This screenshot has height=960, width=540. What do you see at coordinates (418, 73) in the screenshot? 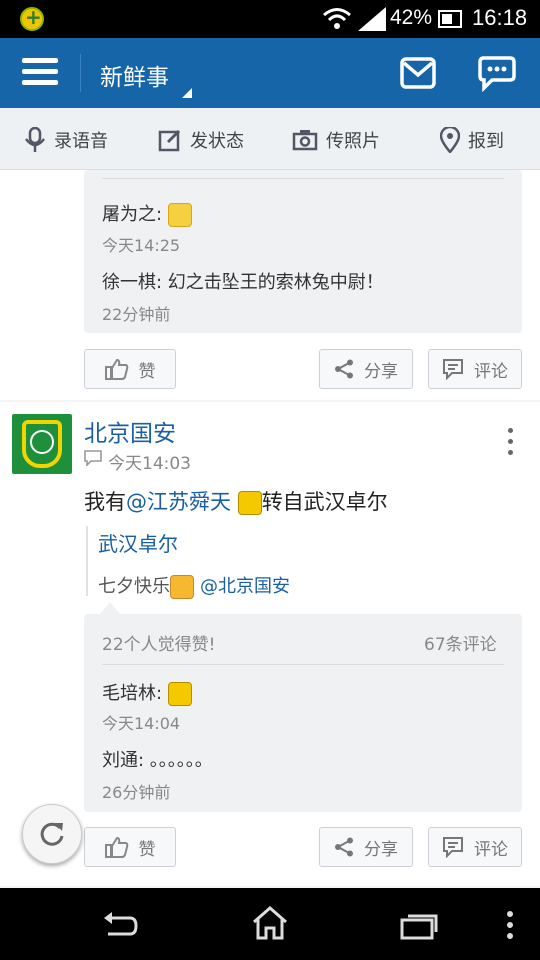
I see `mail-icon` at bounding box center [418, 73].